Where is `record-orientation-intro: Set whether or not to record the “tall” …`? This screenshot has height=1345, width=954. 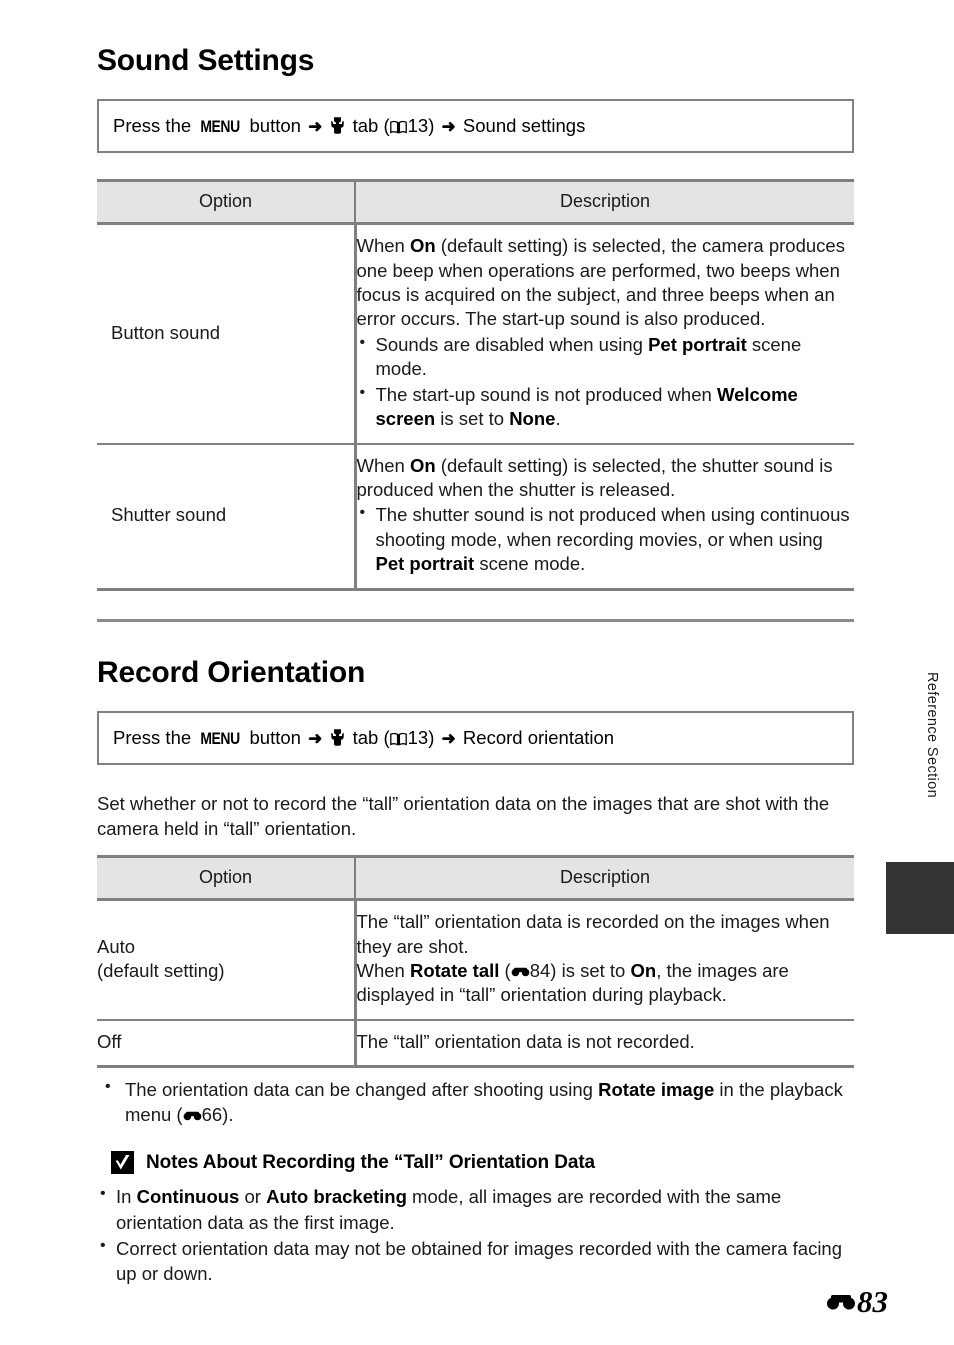
record-orientation-intro: Set whether or not to record the “tall” … is located at coordinates (463, 815).